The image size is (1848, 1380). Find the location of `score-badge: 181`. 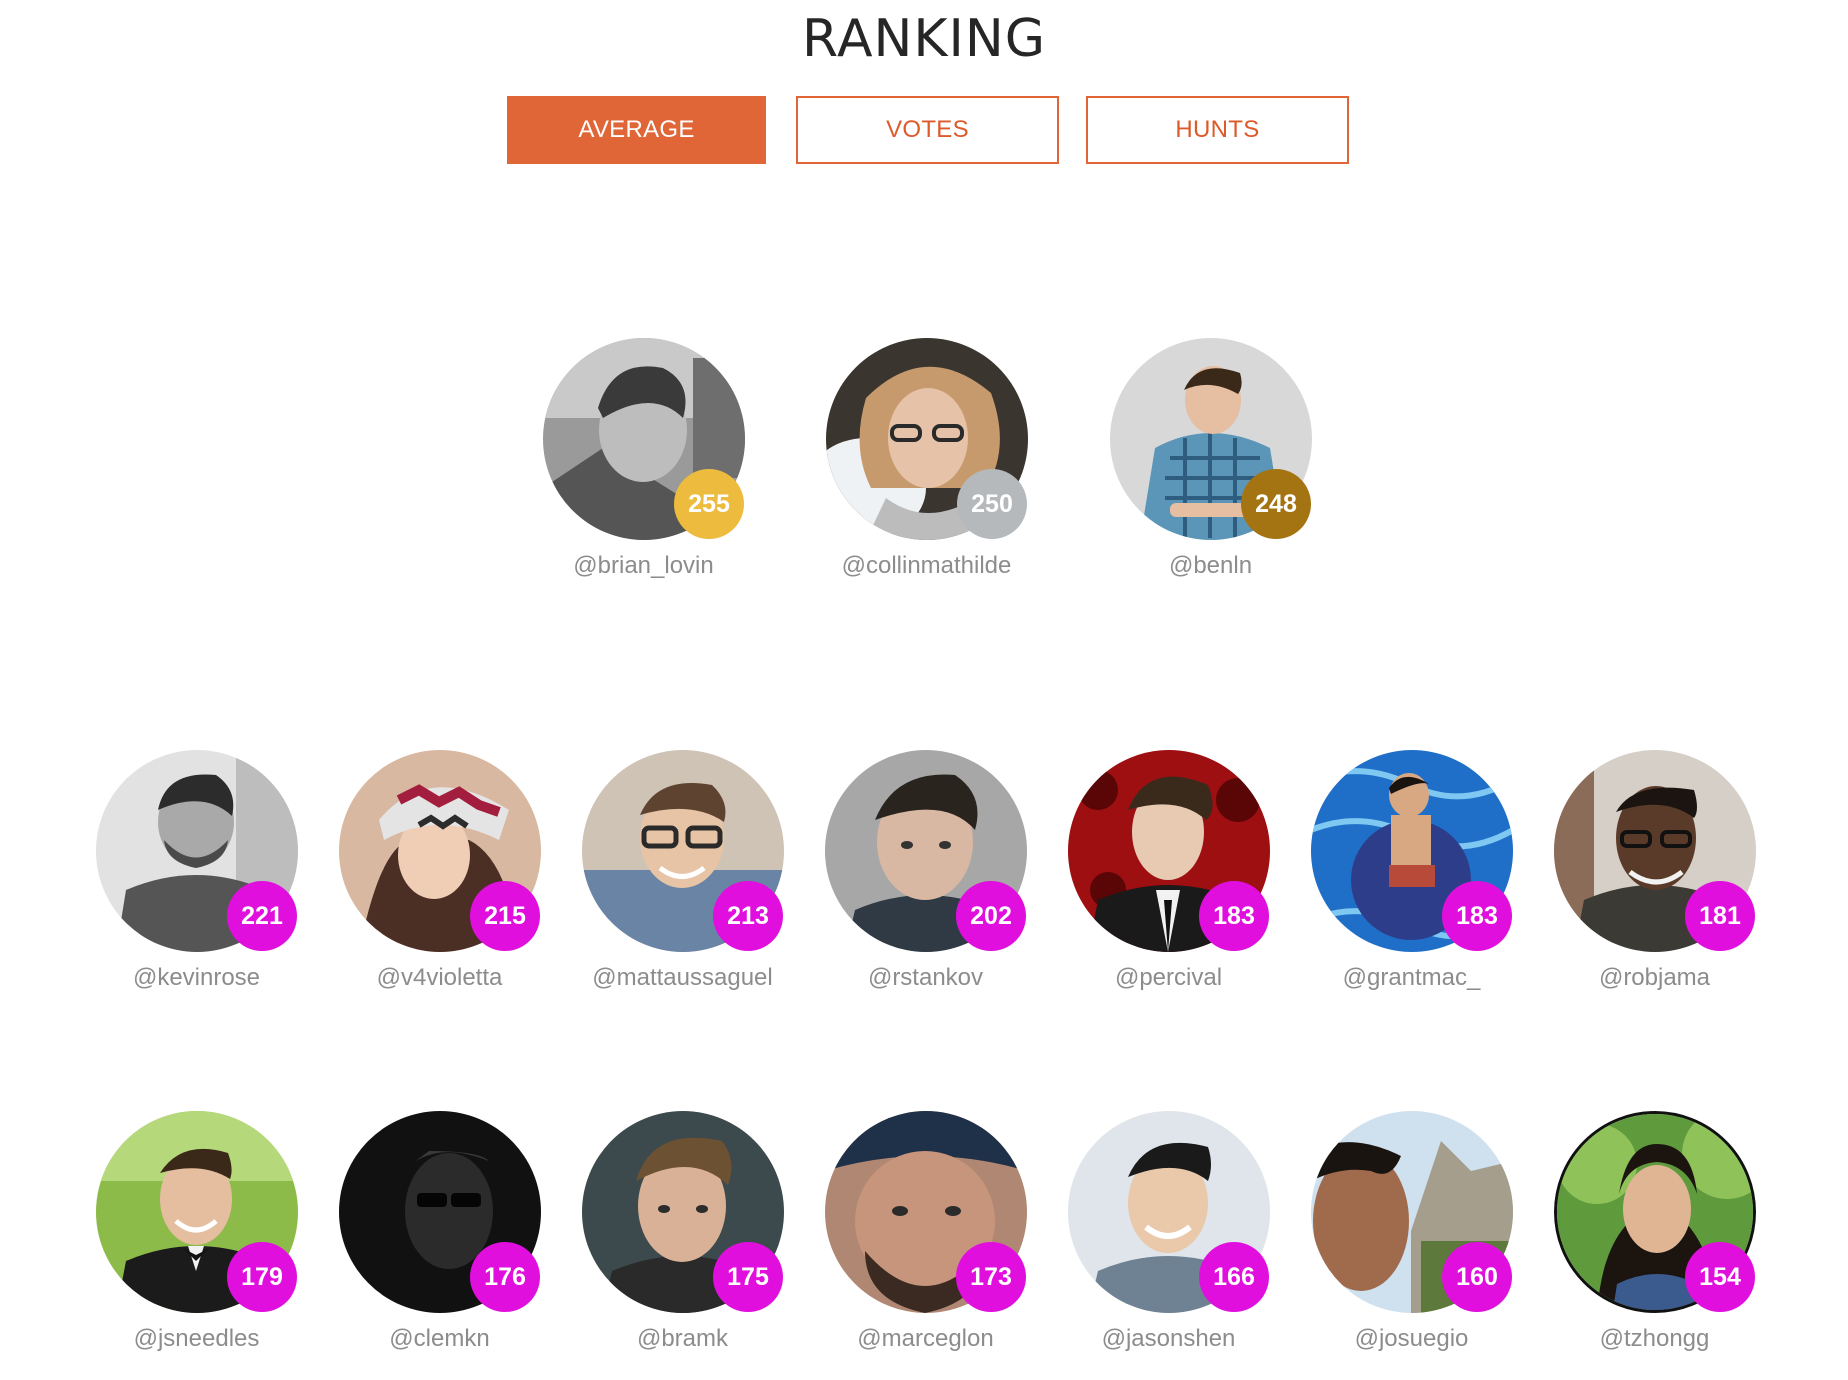

score-badge: 181 is located at coordinates (1720, 916).